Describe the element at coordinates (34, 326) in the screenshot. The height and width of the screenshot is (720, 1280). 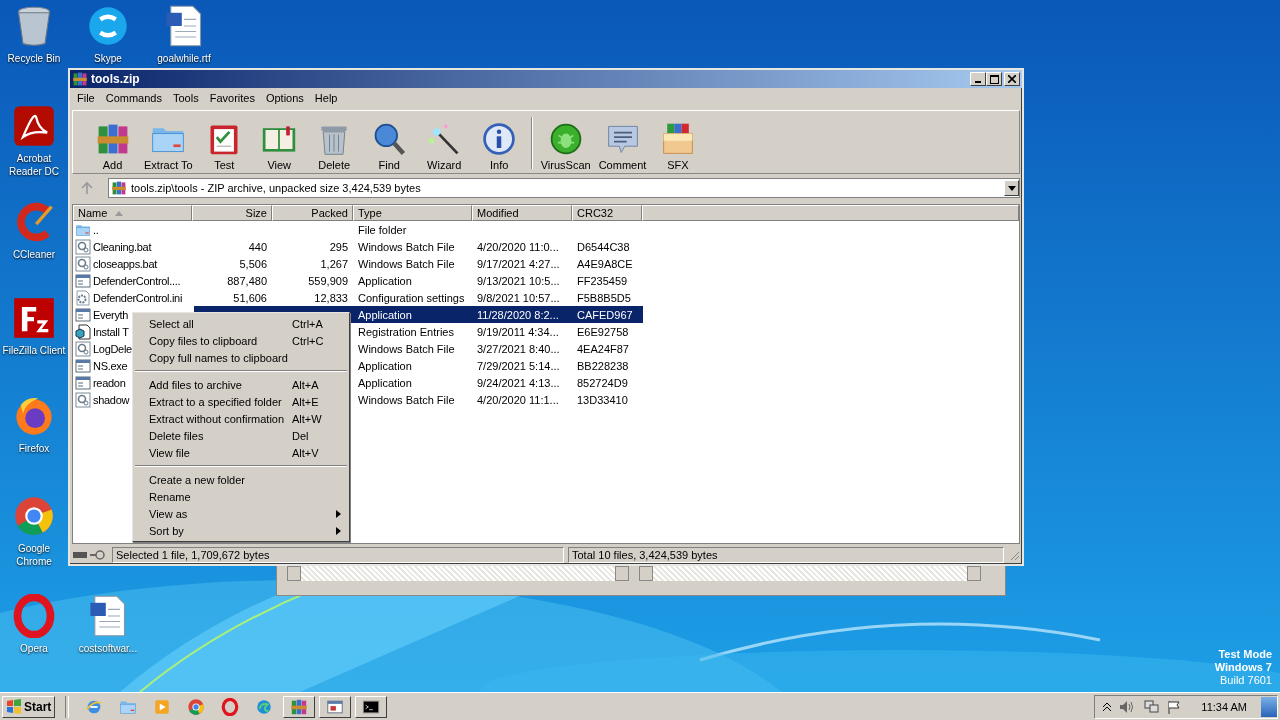
I see `desktop-shortcut: FileZilla Client` at that location.